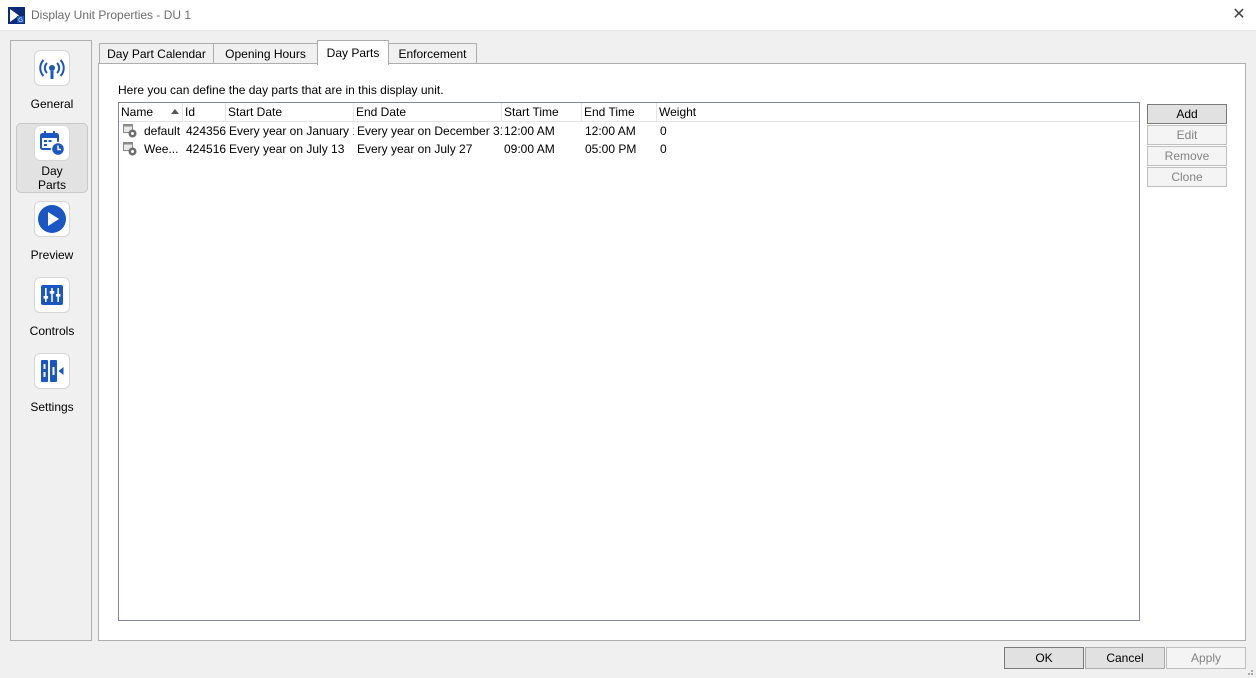  I want to click on tab-enforcement: Enforcement, so click(432, 53).